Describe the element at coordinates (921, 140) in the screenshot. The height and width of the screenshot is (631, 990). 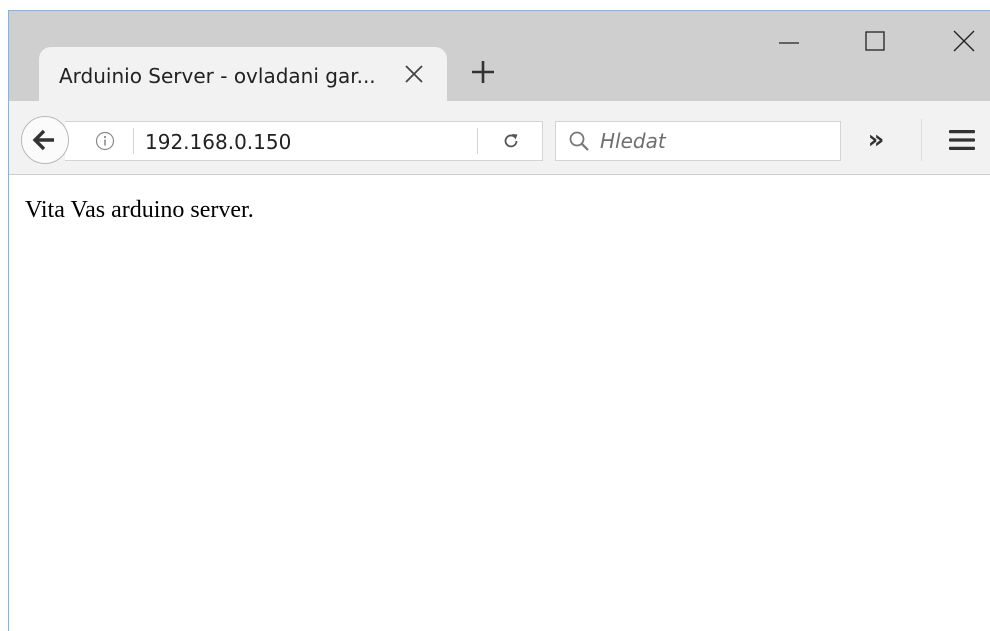
I see `toolbar-separator` at that location.